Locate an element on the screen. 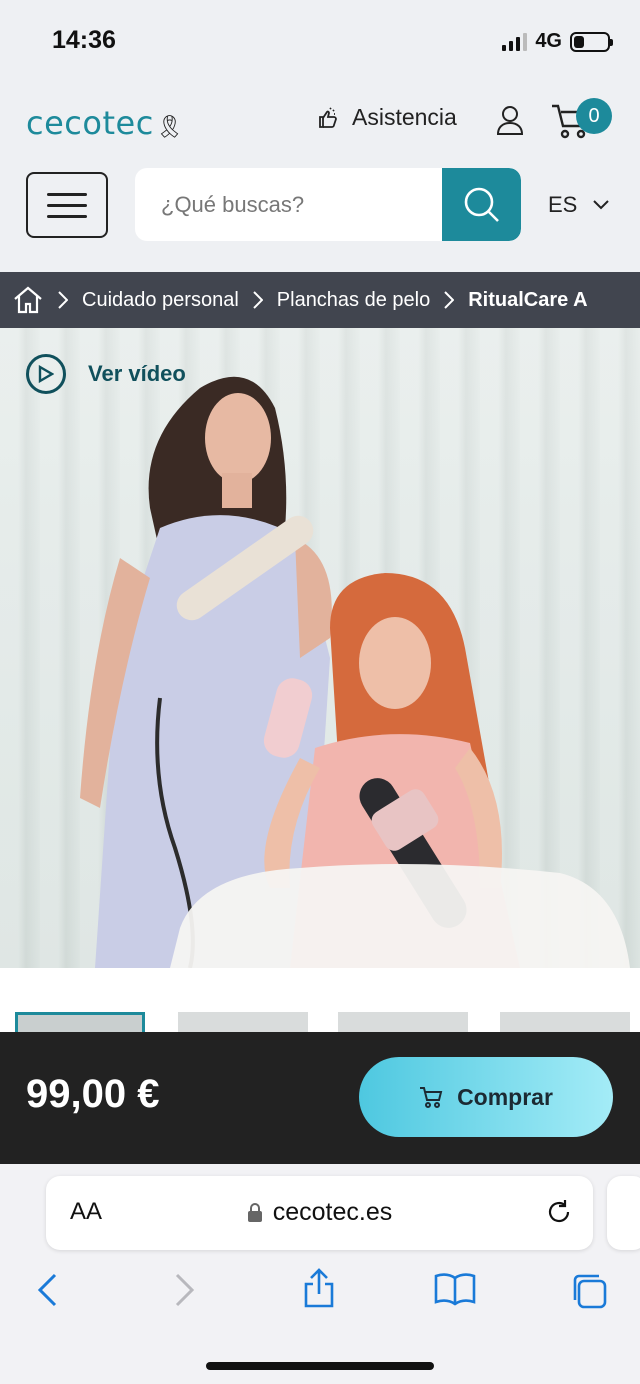  assistance-label: Asistencia is located at coordinates (404, 117).